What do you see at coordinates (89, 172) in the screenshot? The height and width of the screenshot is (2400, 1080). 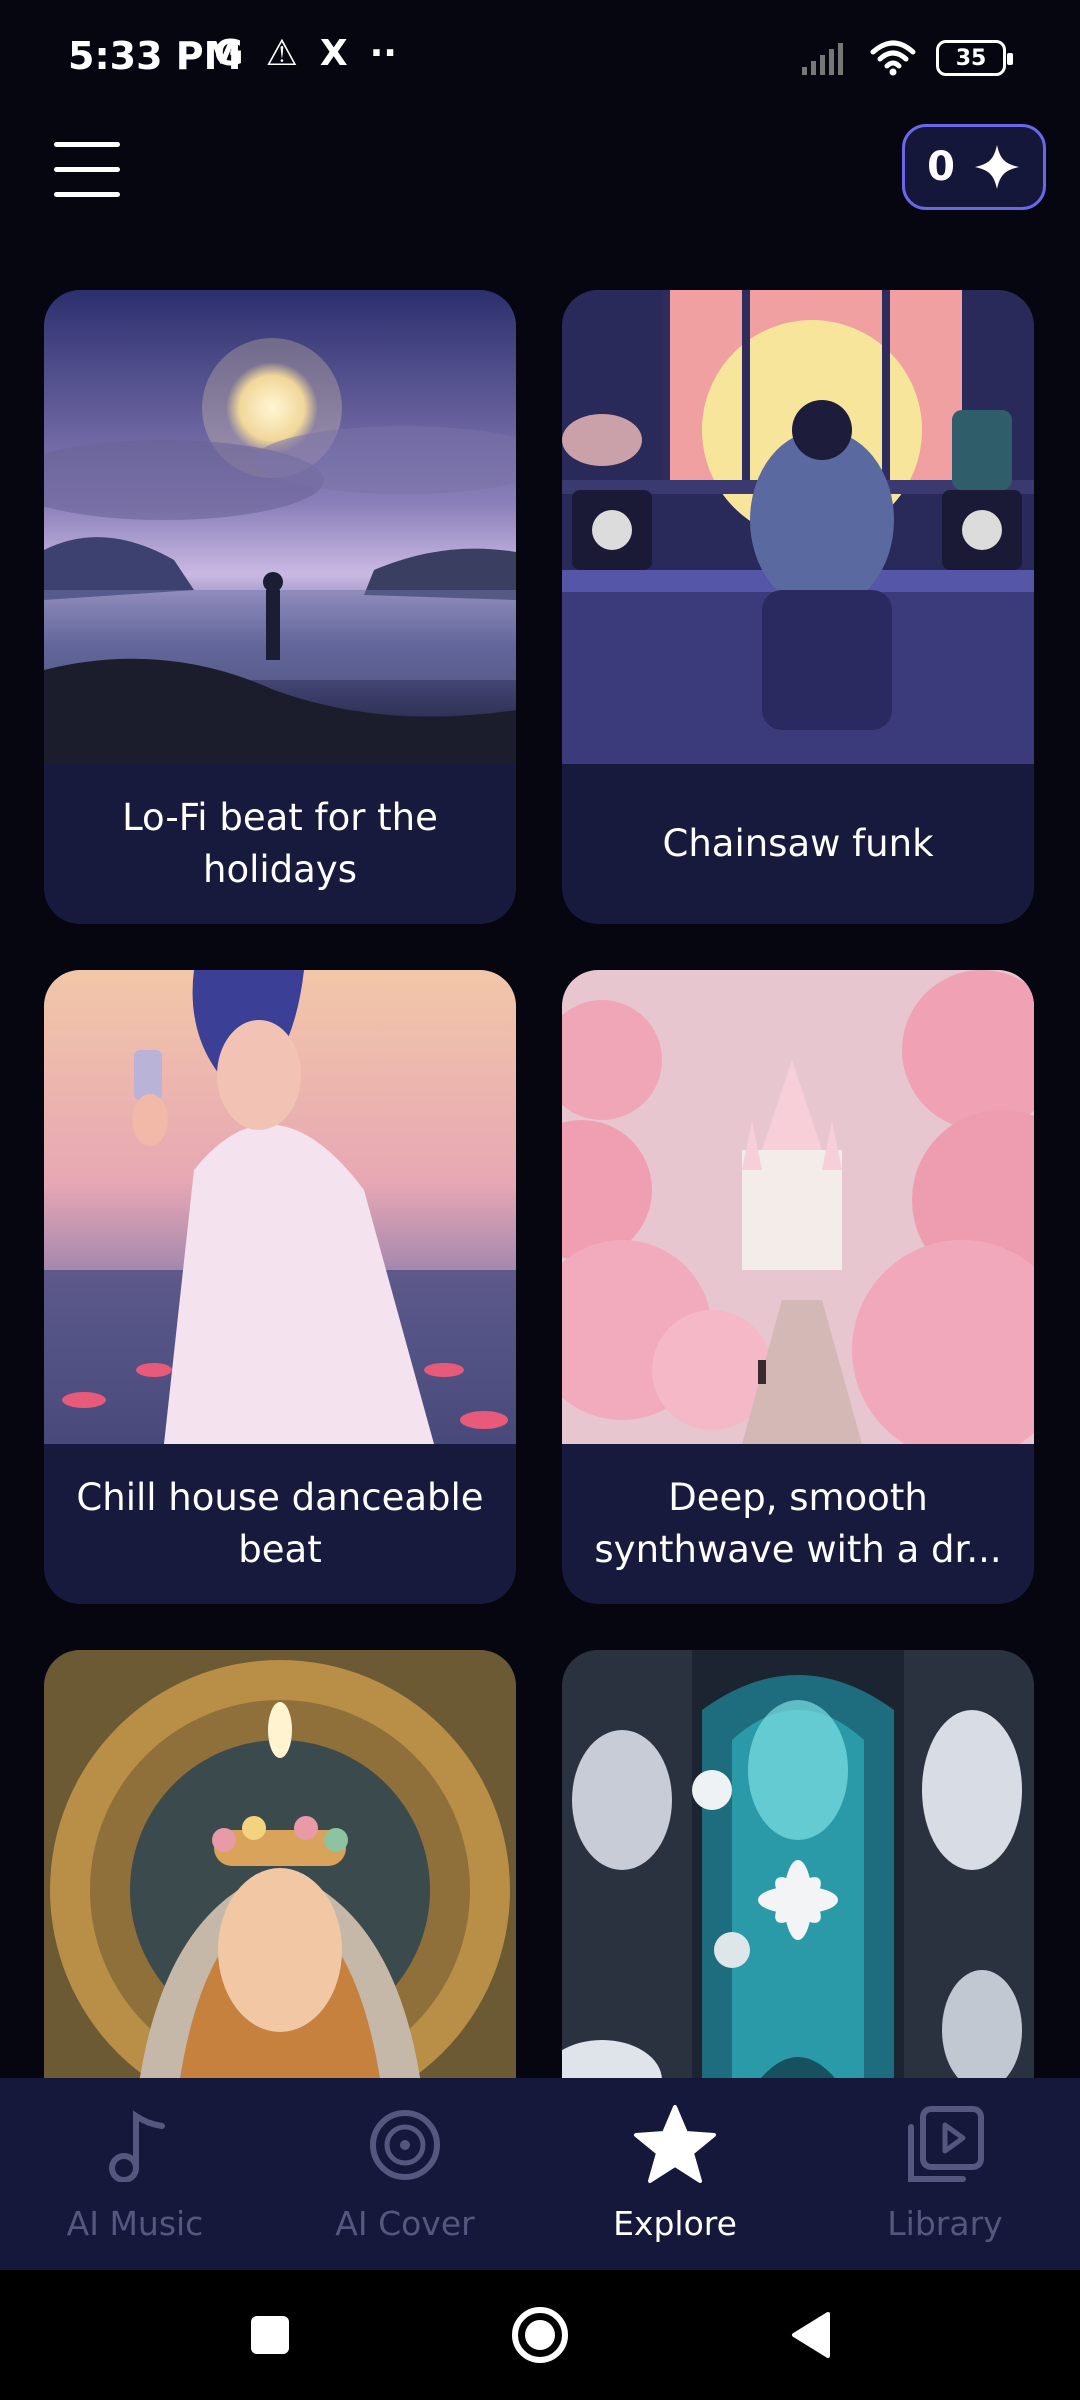 I see `hamburger-menu-icon` at bounding box center [89, 172].